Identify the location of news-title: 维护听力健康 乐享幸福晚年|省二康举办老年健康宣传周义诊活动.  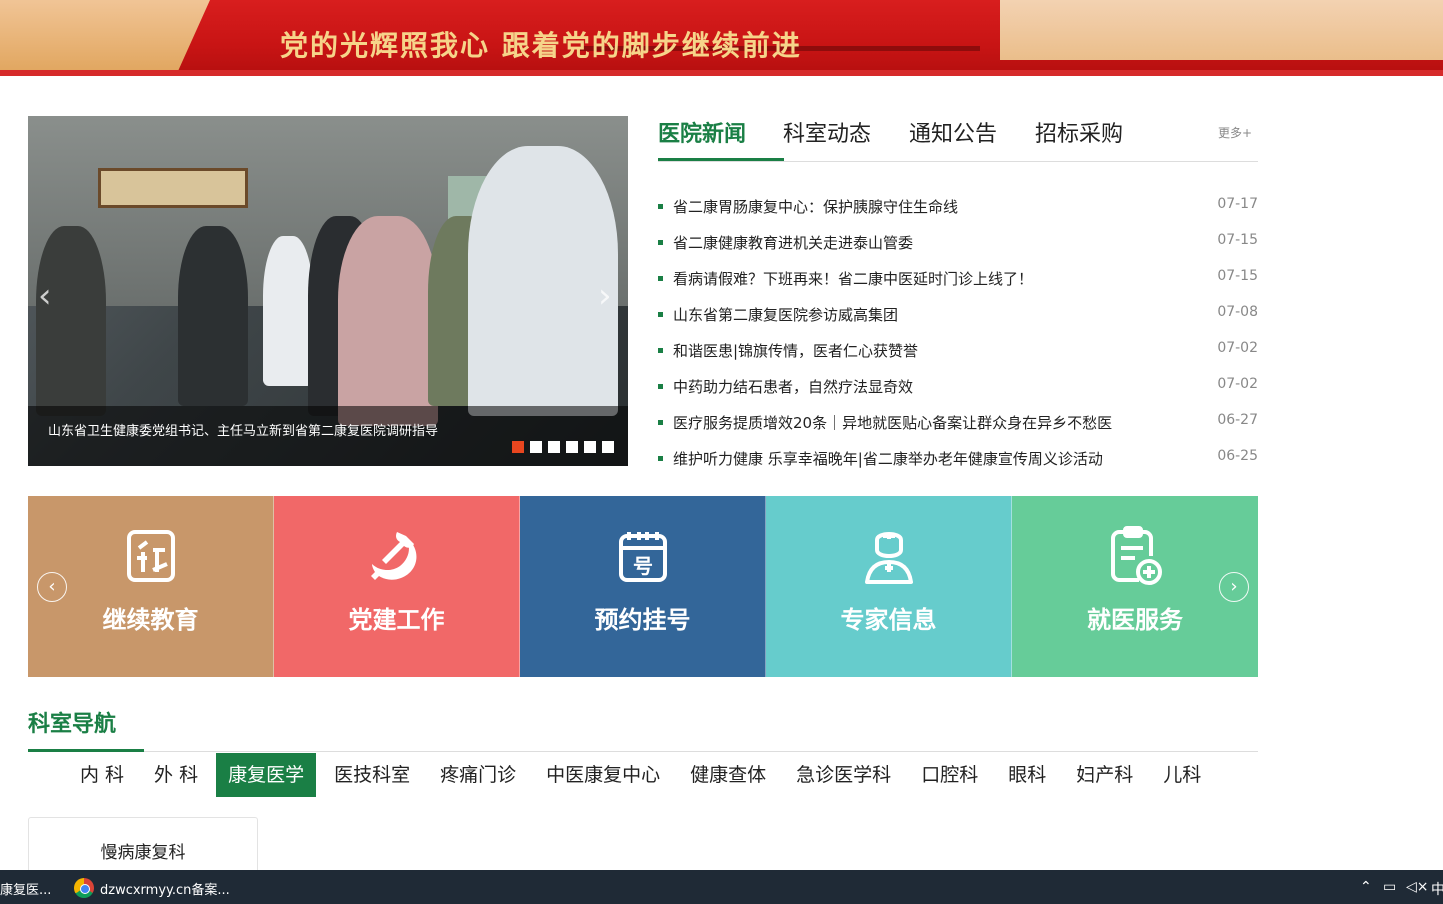
(888, 458).